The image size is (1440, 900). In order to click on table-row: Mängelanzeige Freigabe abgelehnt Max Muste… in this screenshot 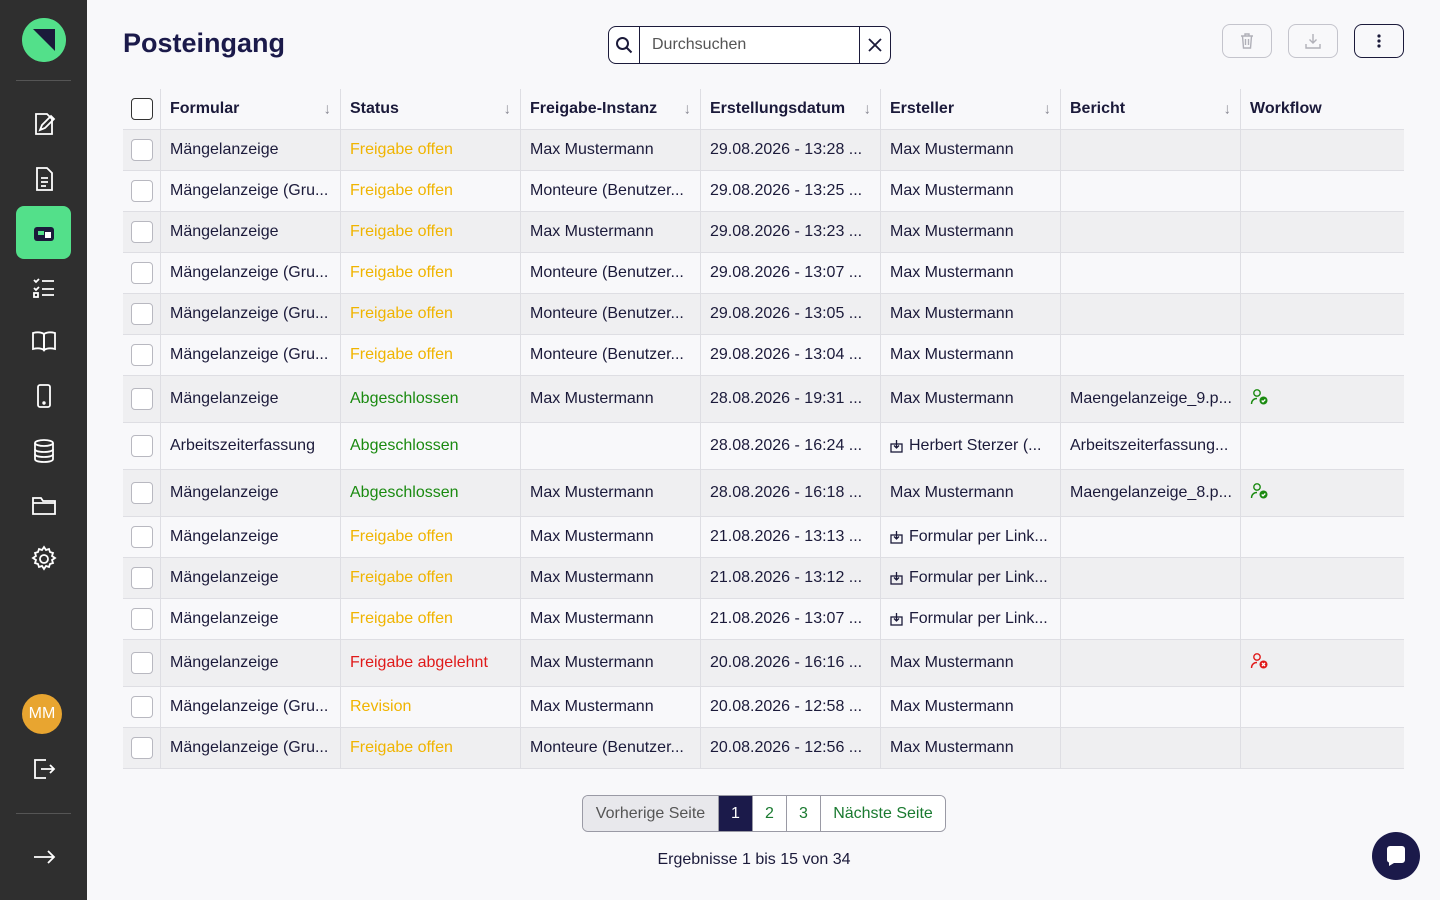, I will do `click(763, 663)`.